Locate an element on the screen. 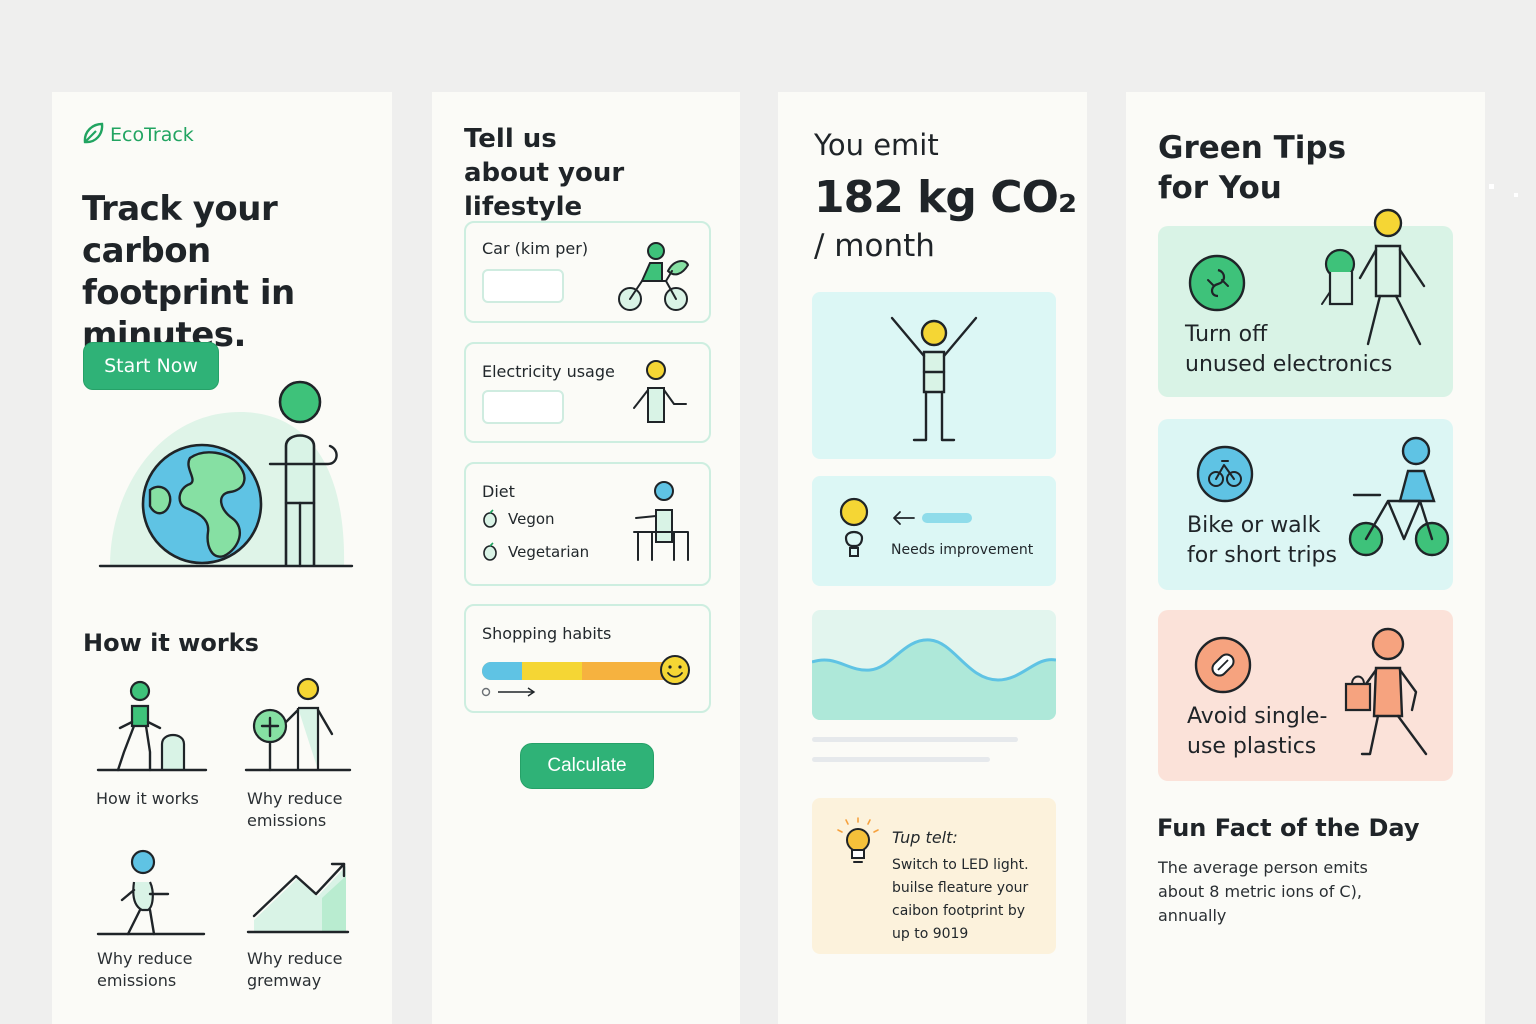 Image resolution: width=1536 pixels, height=1024 pixels. fun-fact-line: annually is located at coordinates (1192, 915).